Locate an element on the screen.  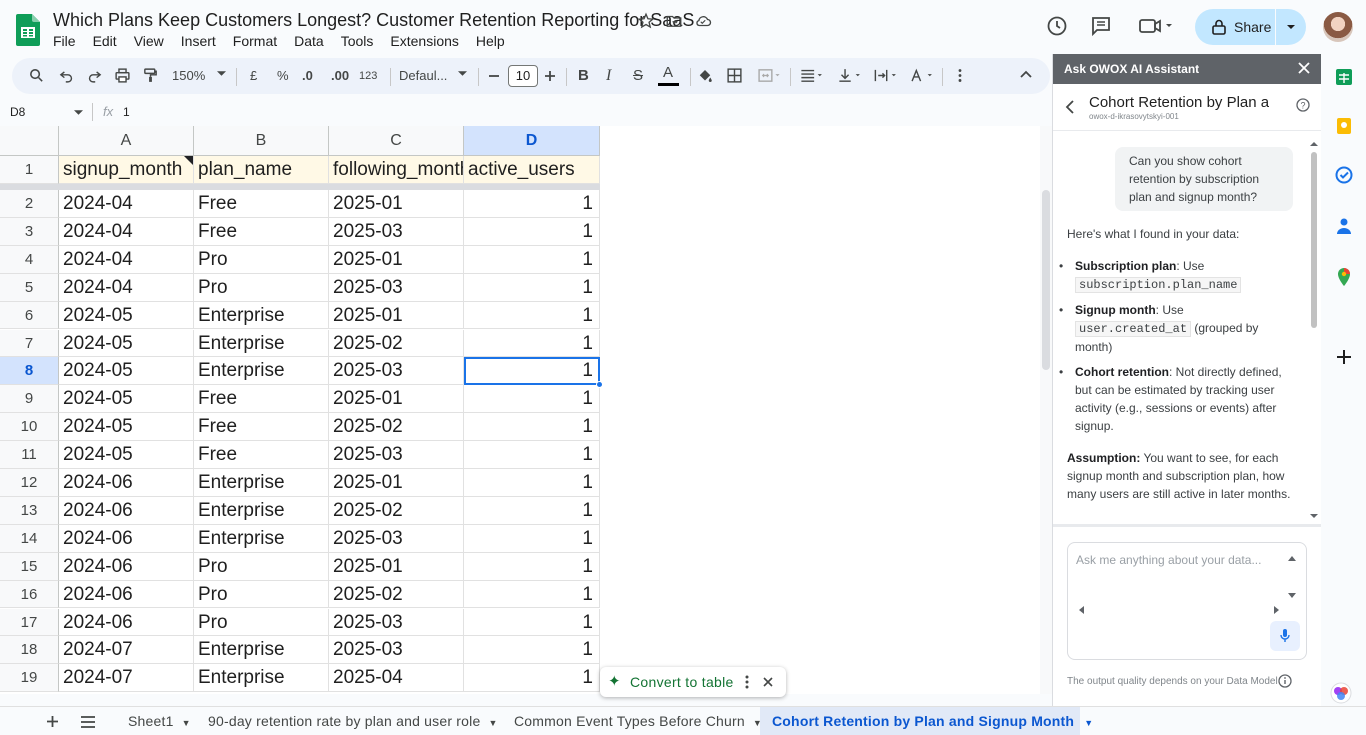
chevron-down-icon: ▼ is located at coordinates (492, 723).